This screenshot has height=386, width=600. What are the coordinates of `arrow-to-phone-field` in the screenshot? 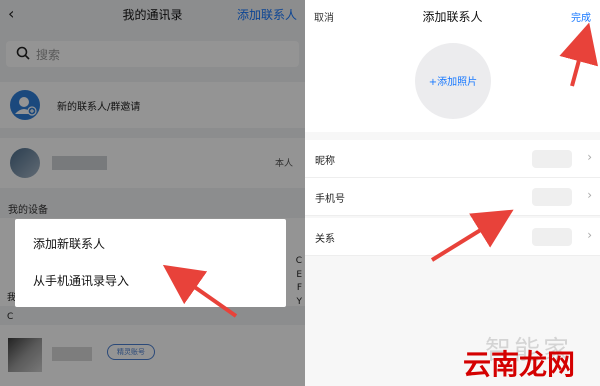 It's located at (472, 235).